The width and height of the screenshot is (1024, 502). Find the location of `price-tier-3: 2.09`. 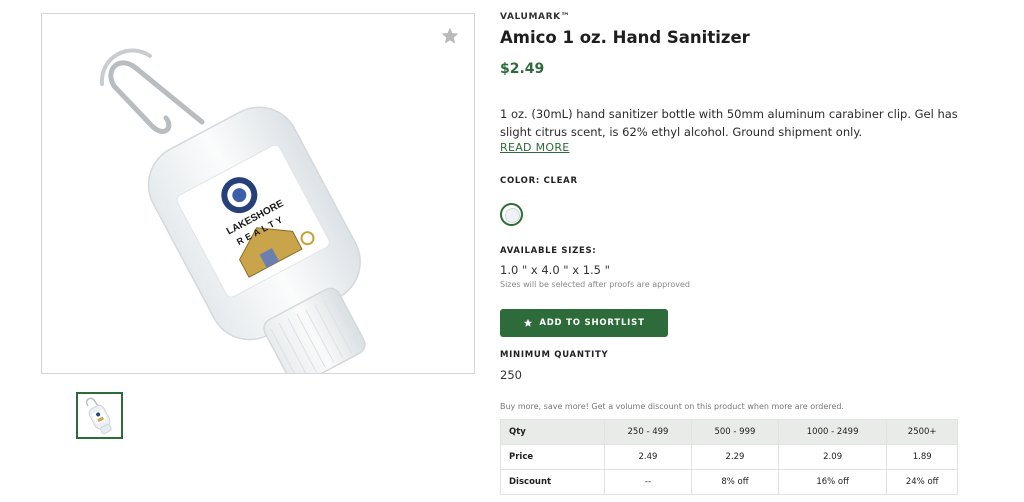

price-tier-3: 2.09 is located at coordinates (832, 457).